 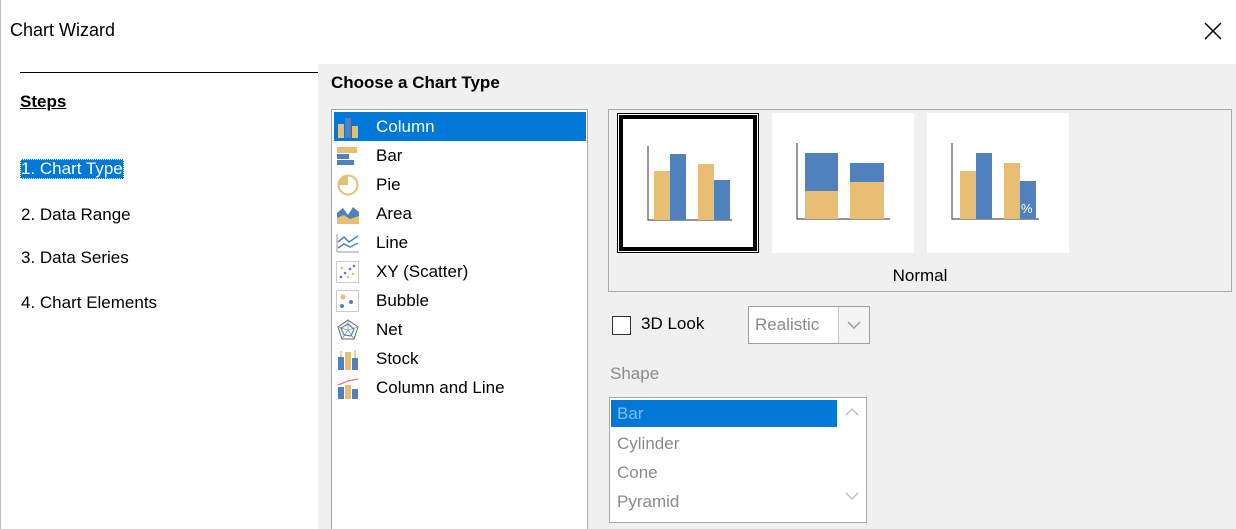 What do you see at coordinates (460, 358) in the screenshot?
I see `chart-type-stock: Stock` at bounding box center [460, 358].